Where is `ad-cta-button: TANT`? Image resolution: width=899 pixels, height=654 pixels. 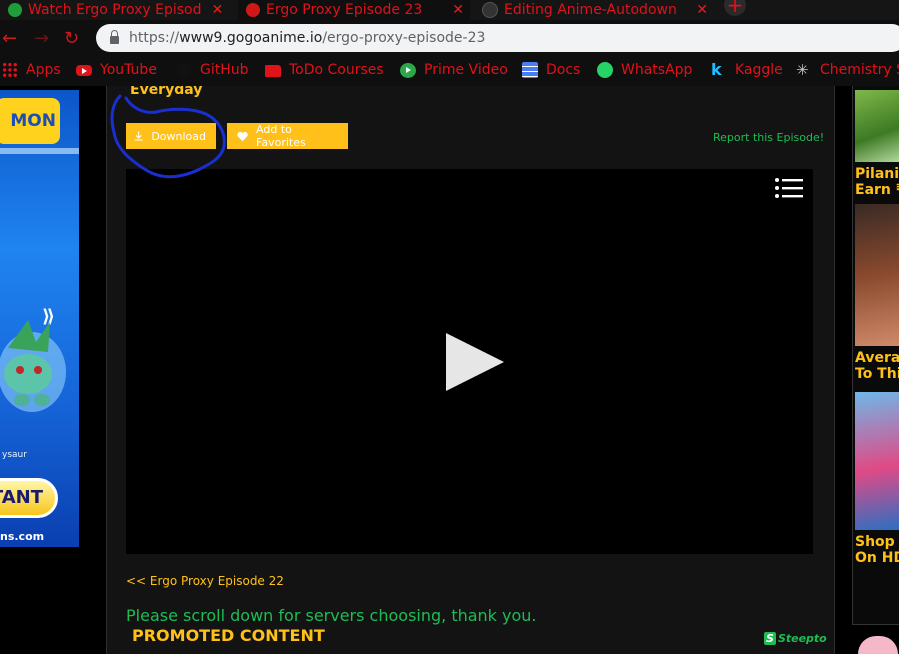
ad-cta-button: TANT is located at coordinates (29, 498).